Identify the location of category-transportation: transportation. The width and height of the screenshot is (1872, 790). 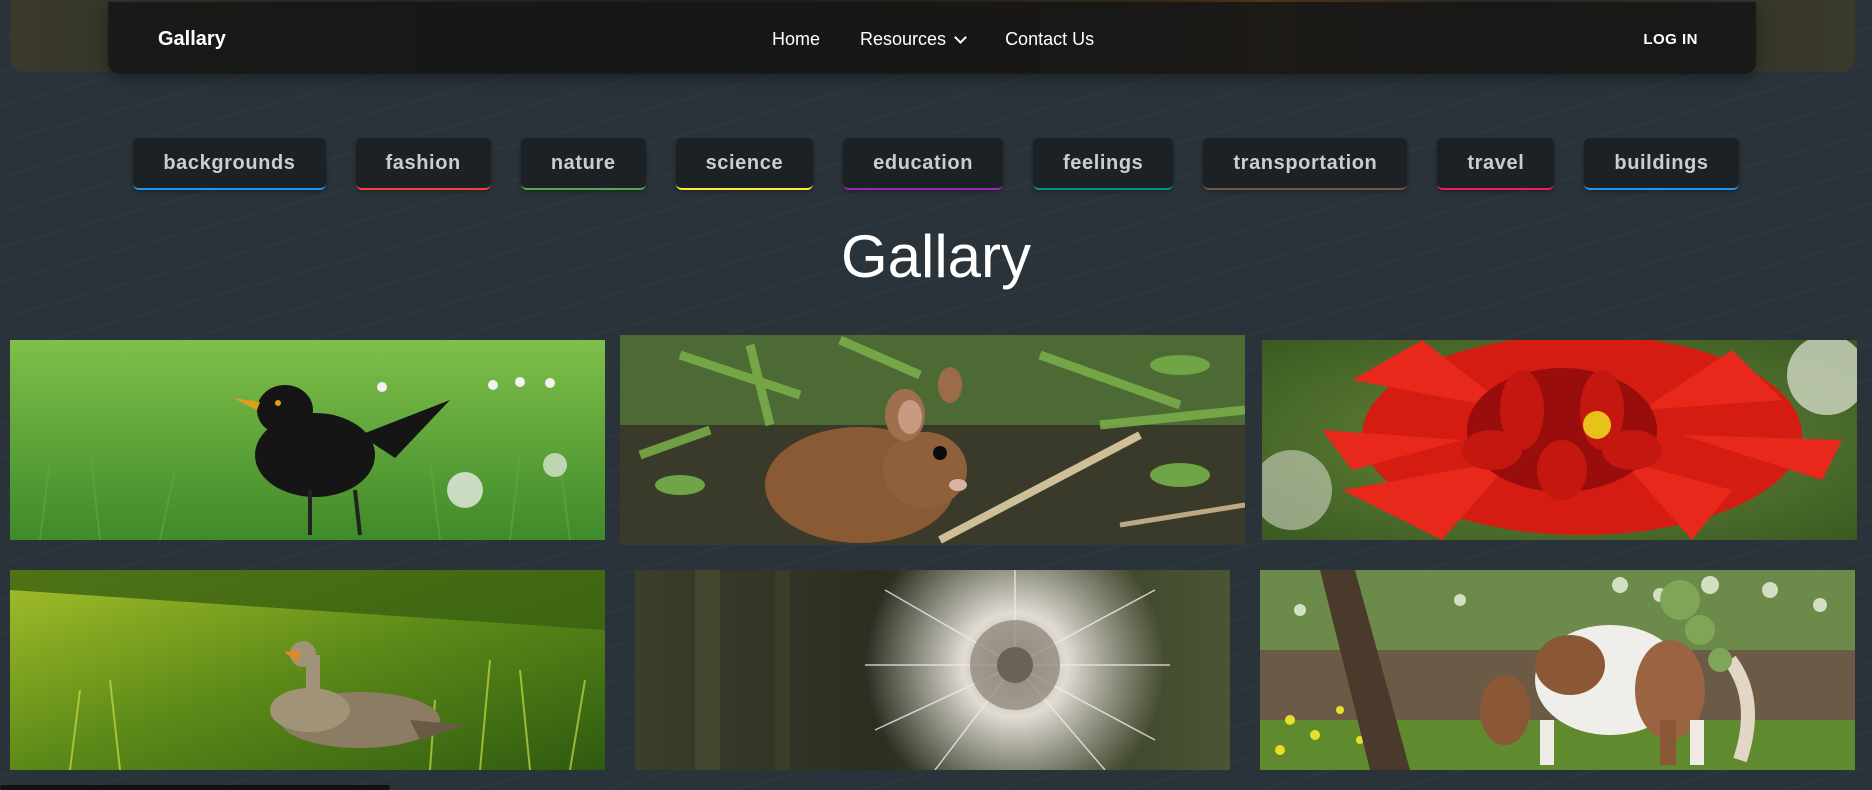
(1305, 164).